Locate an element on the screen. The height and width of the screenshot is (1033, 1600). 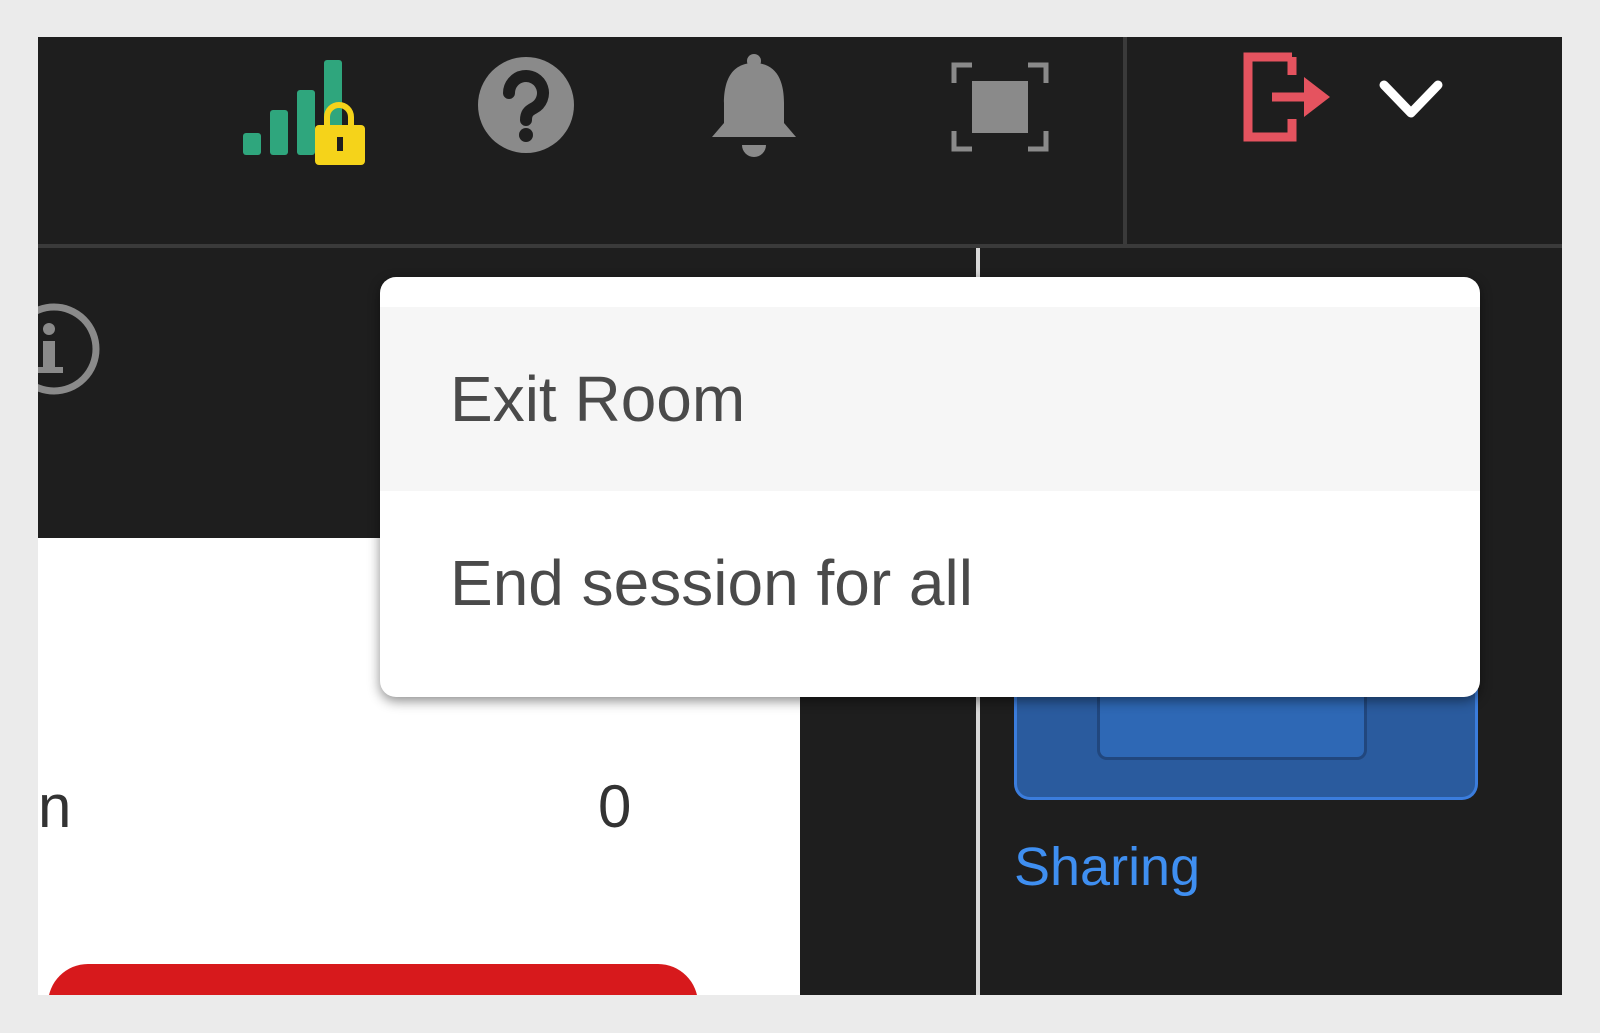
signal-strength-lock-icon is located at coordinates (308, 110).